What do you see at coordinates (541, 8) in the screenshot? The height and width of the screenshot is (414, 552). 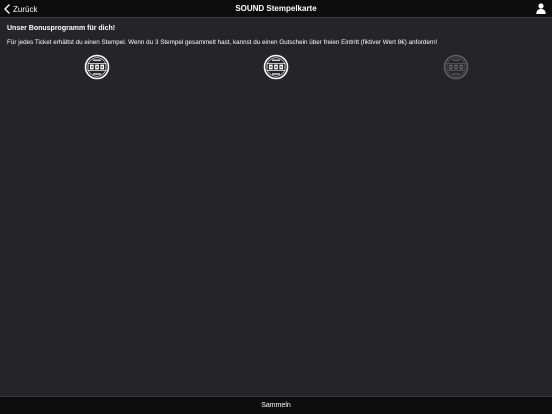 I see `user-icon` at bounding box center [541, 8].